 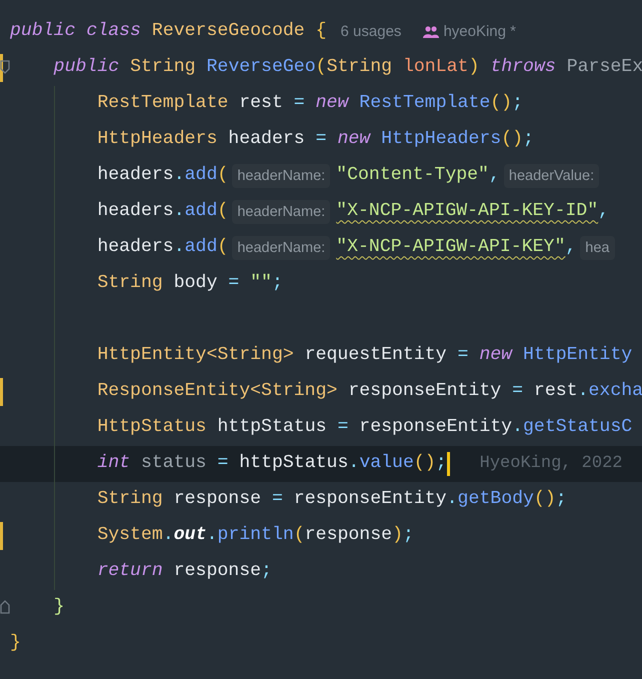 What do you see at coordinates (310, 104) in the screenshot?
I see `code-text: RestTemplate rest = new RestTemplate();` at bounding box center [310, 104].